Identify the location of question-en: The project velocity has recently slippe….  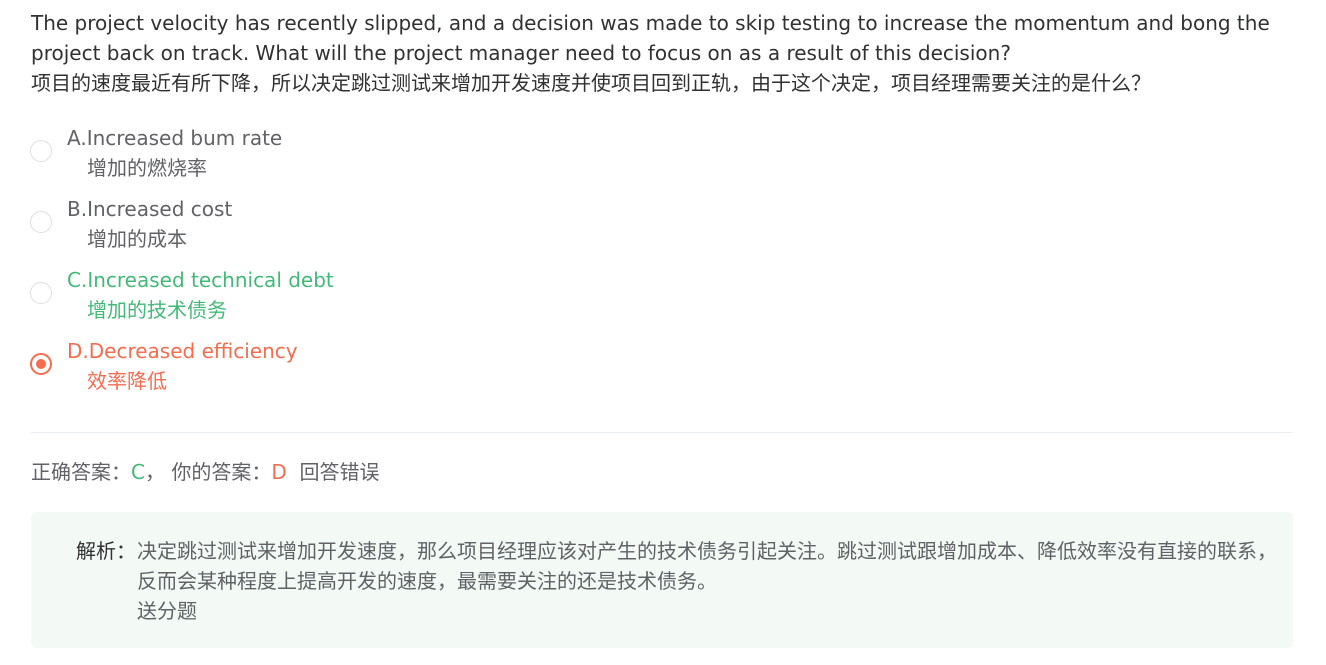
(650, 38).